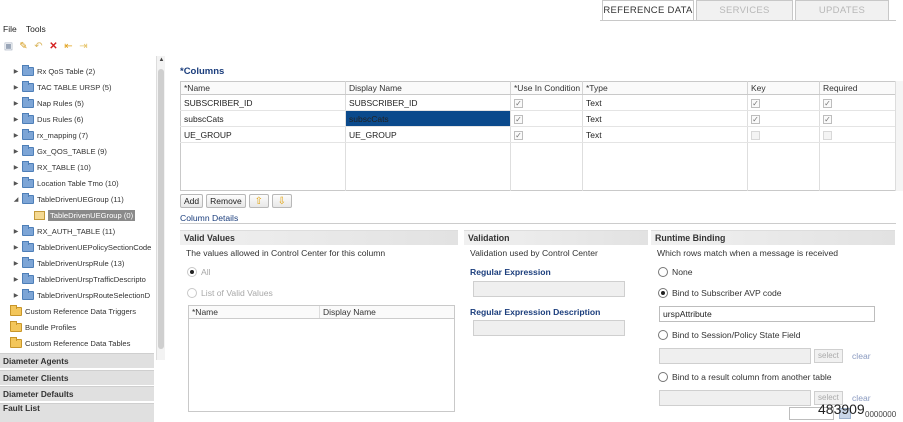 The width and height of the screenshot is (903, 422). Describe the element at coordinates (16, 199) in the screenshot. I see `collapse-arrow-icon: ◢` at that location.